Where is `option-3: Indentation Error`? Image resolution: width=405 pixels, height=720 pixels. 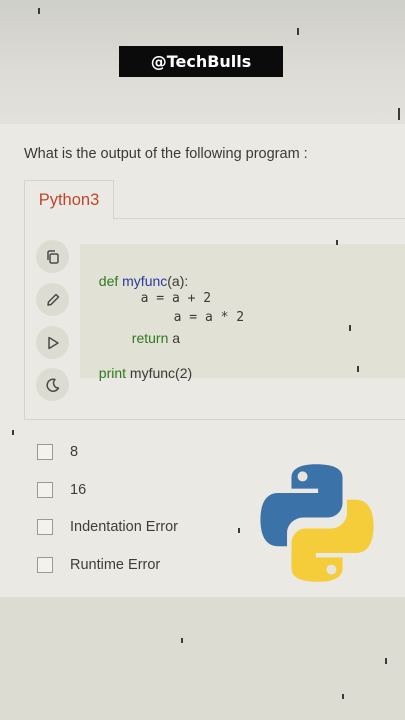
option-3: Indentation Error is located at coordinates (107, 527).